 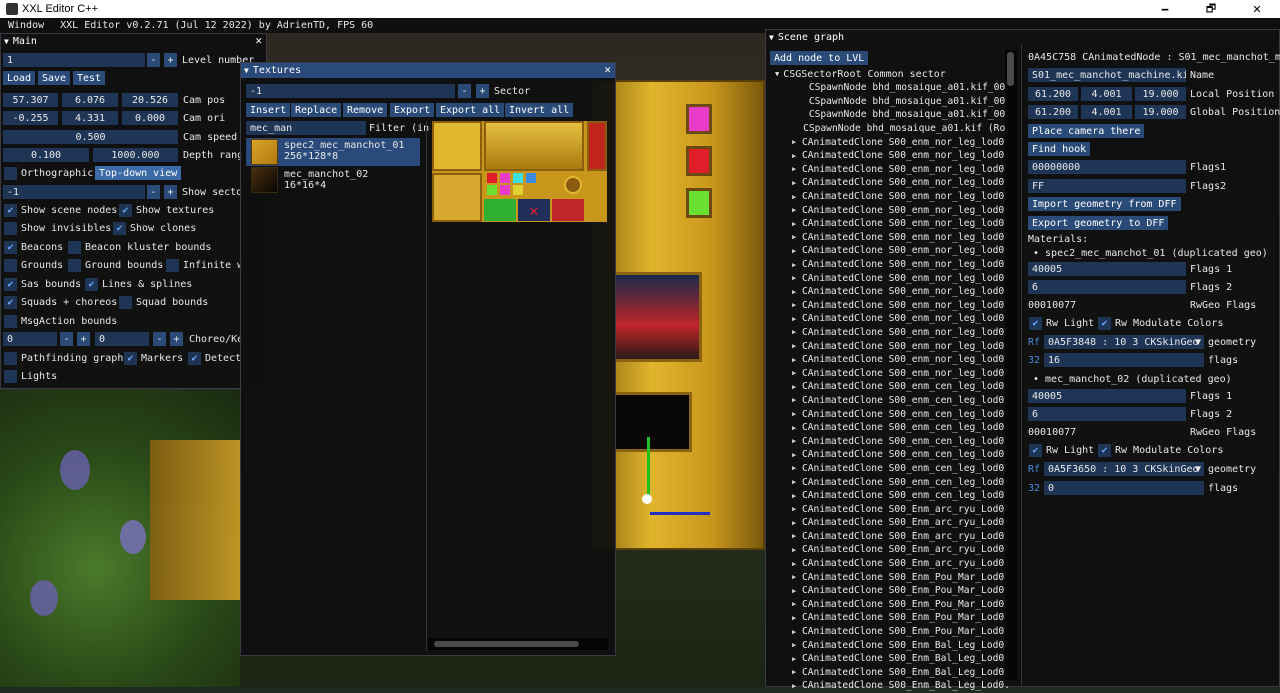 I want to click on mat1-rw-modulate-checkbox: ✔ Rw Modulate Colors, so click(x=1160, y=323).